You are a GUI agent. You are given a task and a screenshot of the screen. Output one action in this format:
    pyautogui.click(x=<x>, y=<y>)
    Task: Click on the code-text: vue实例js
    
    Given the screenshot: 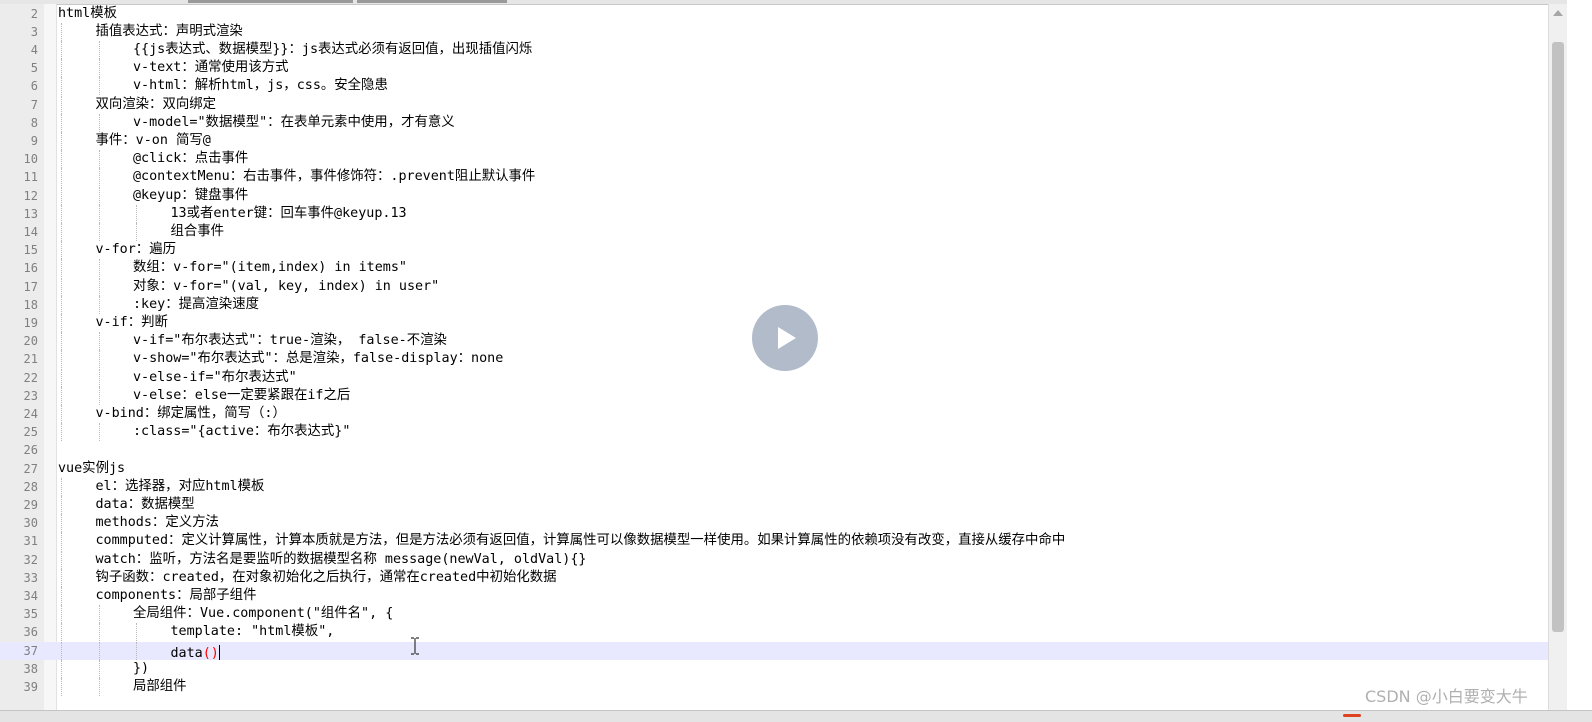 What is the action you would take?
    pyautogui.click(x=91, y=469)
    